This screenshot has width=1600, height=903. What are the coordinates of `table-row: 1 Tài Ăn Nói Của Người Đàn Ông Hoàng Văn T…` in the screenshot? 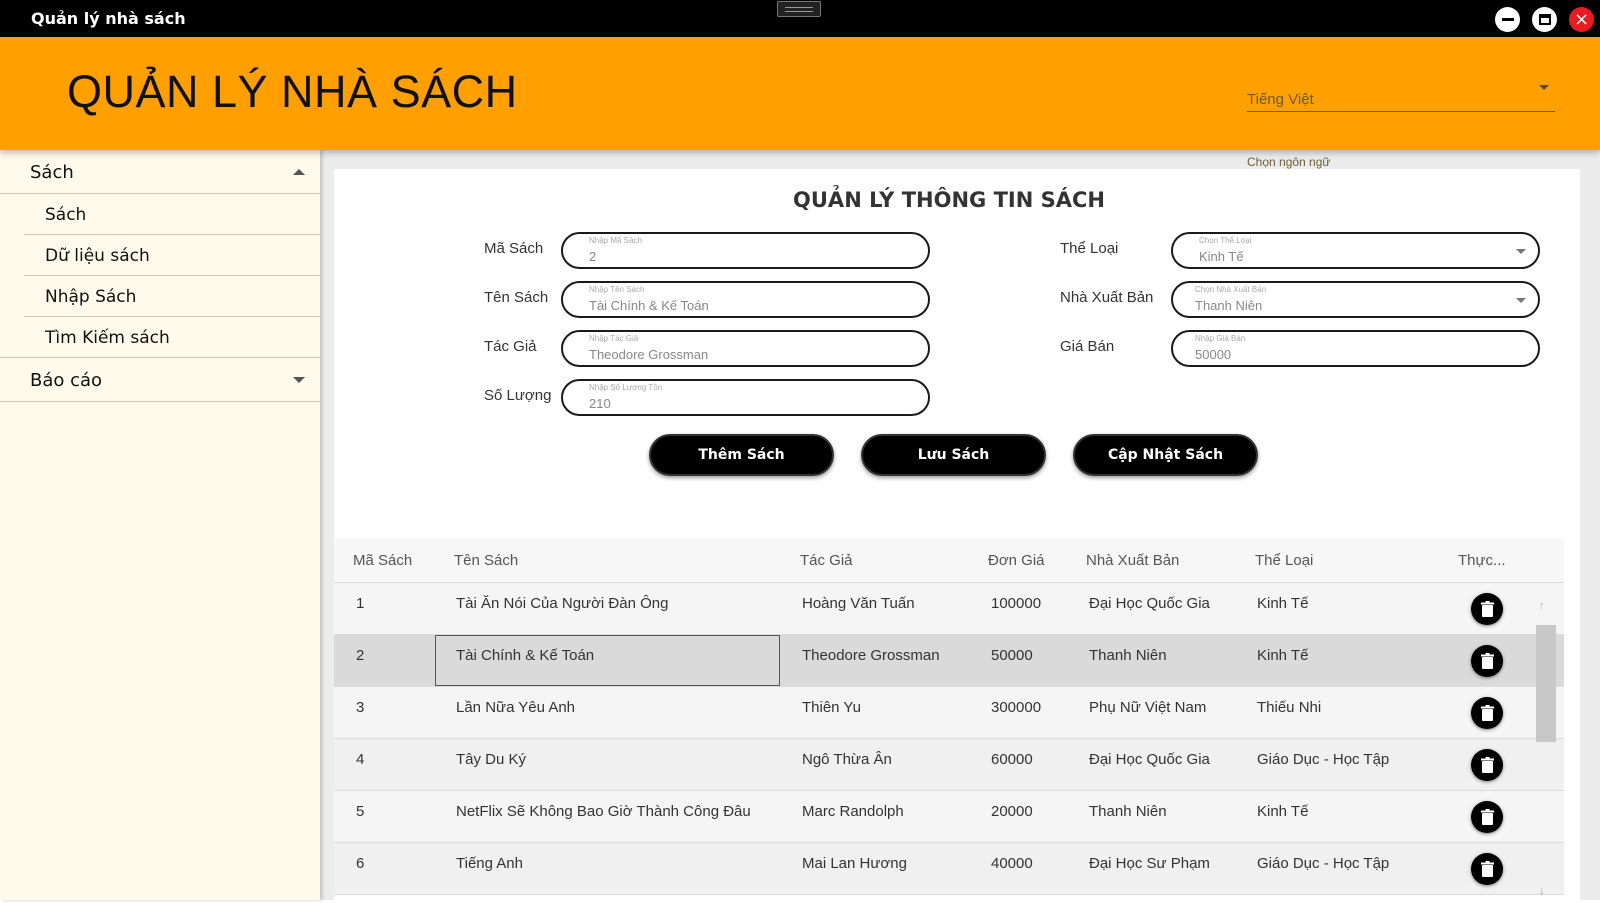 It's located at (949, 609).